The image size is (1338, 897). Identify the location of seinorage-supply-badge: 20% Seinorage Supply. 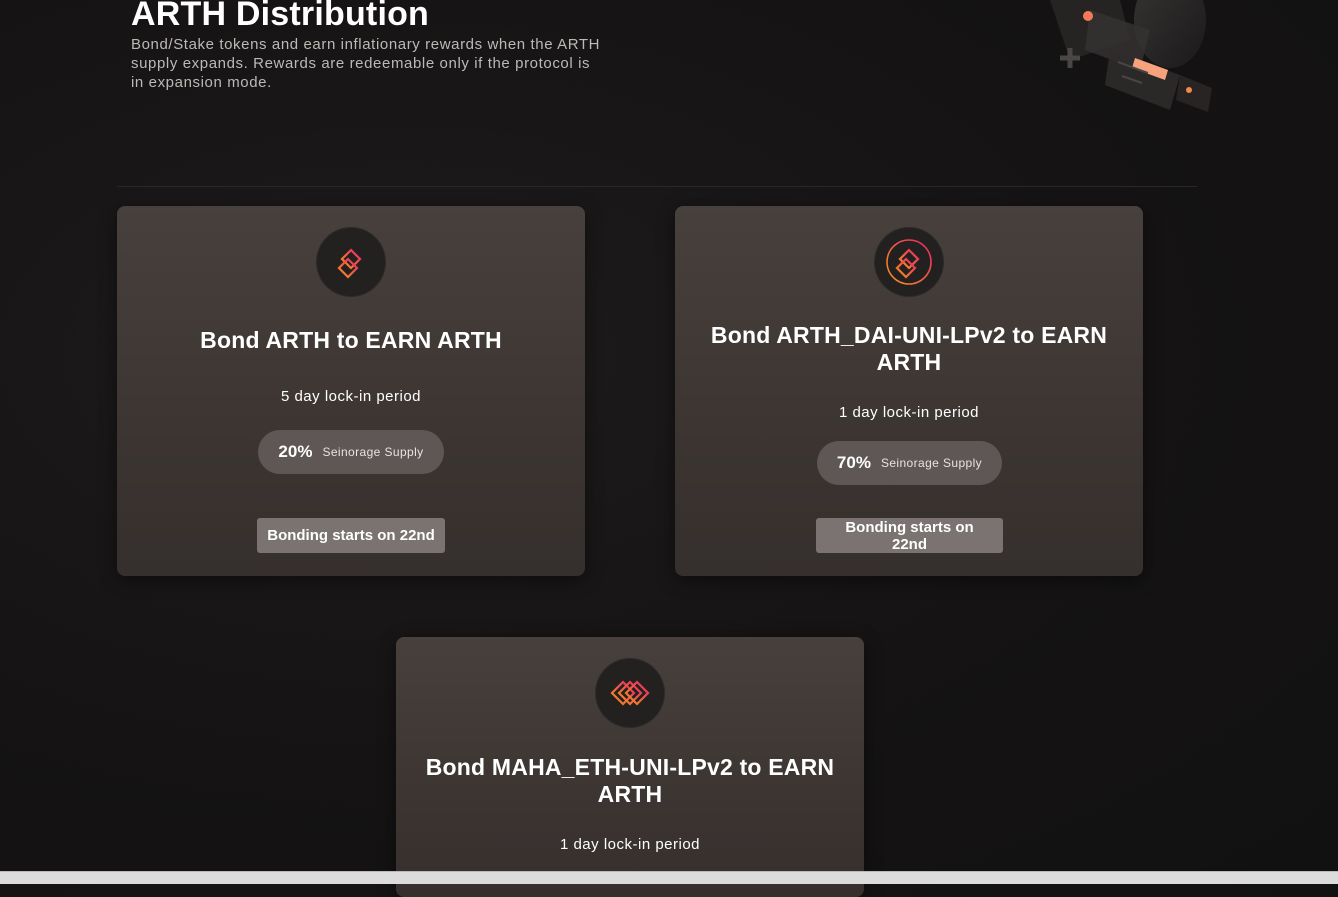
(351, 452).